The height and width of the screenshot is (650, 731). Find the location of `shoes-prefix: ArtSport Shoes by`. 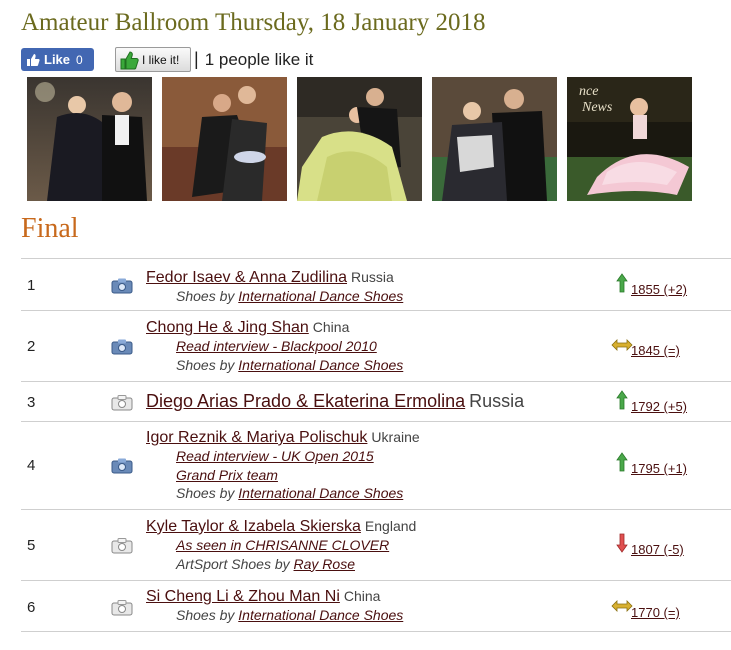

shoes-prefix: ArtSport Shoes by is located at coordinates (235, 563).